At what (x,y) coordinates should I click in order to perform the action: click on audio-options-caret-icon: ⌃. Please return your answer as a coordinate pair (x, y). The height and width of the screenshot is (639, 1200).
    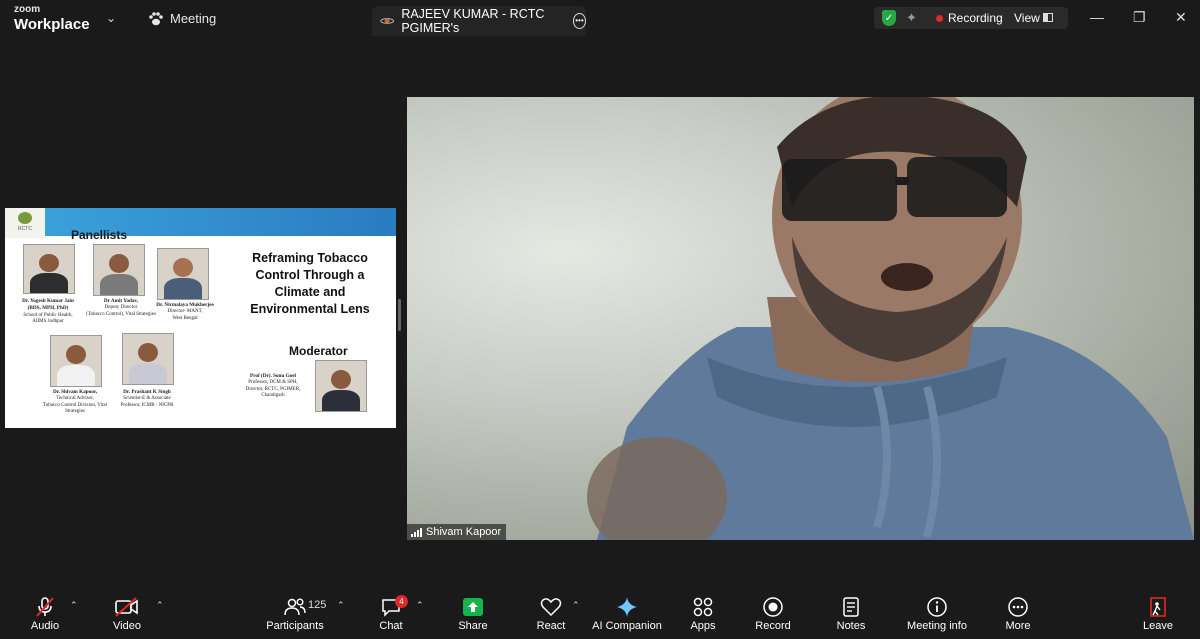
    Looking at the image, I should click on (74, 605).